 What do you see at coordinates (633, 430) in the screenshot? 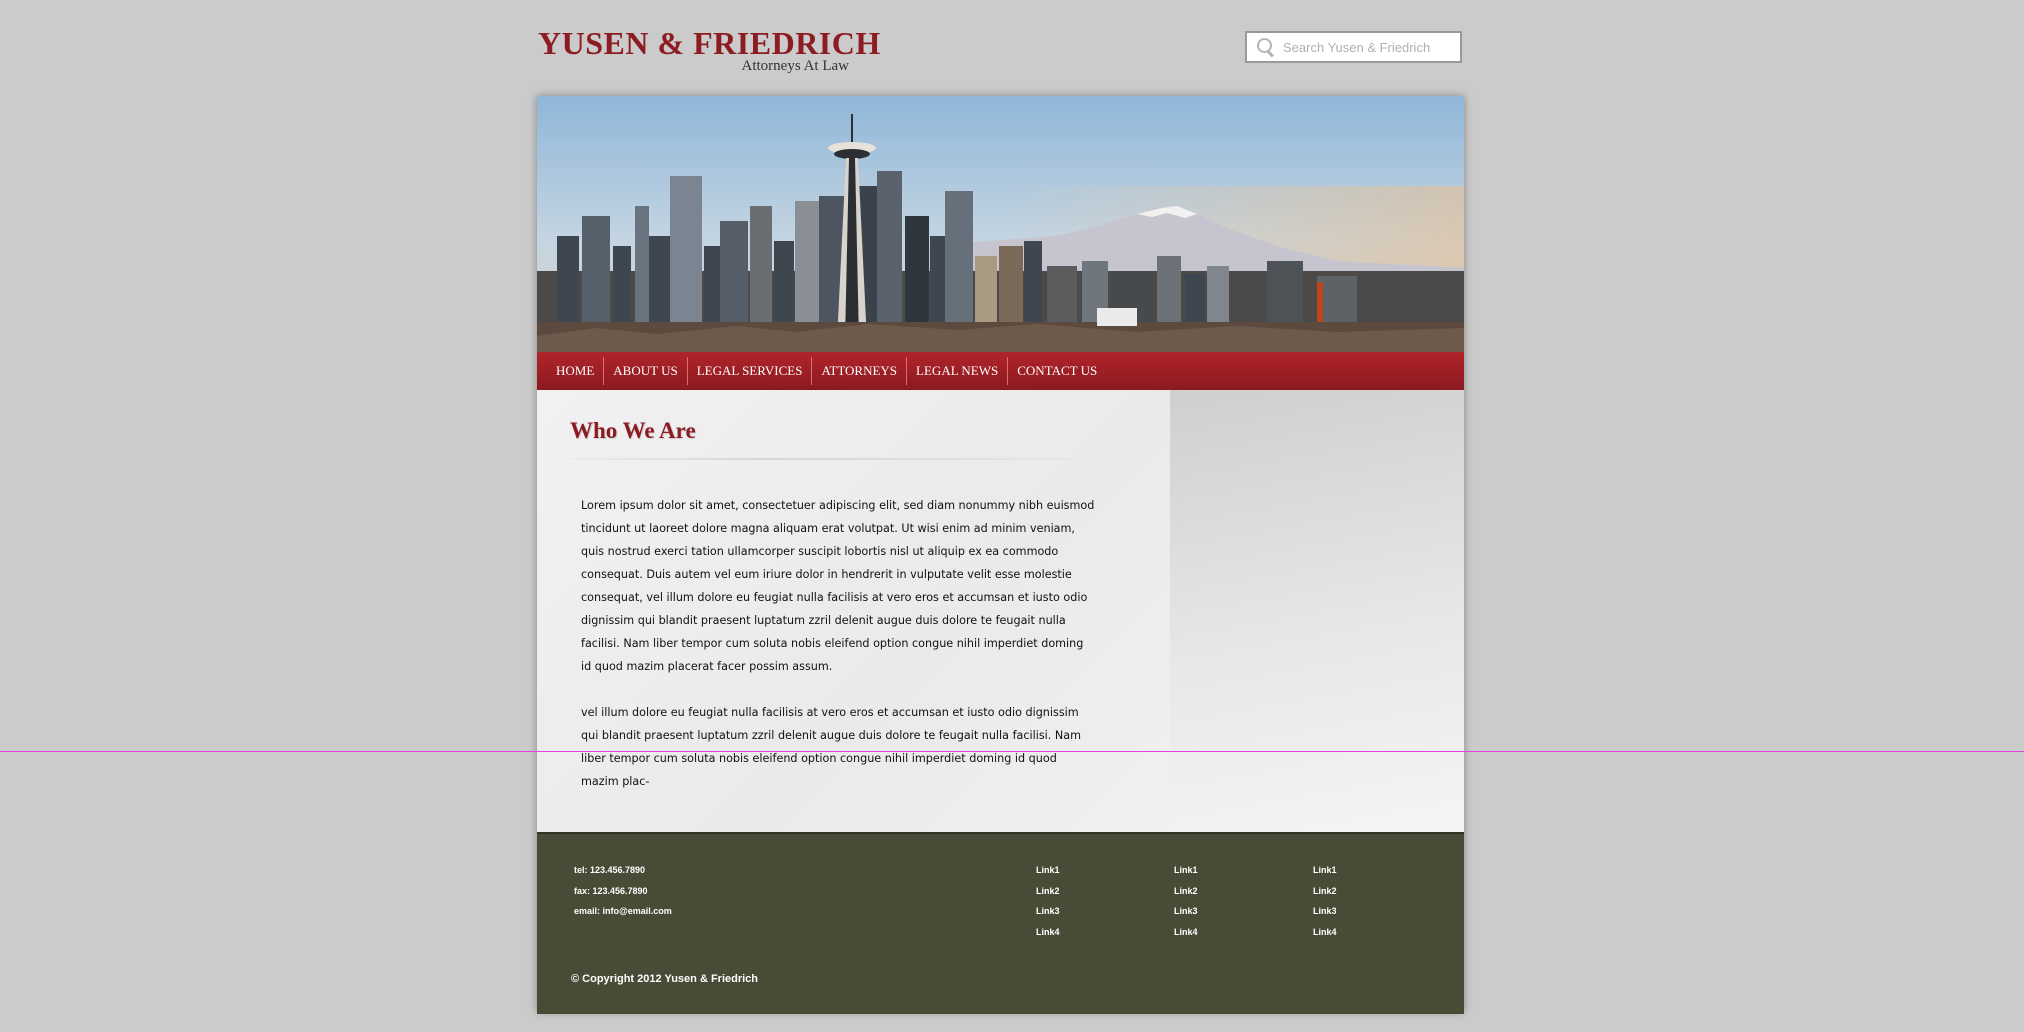
I see `page-heading: Who We Are` at bounding box center [633, 430].